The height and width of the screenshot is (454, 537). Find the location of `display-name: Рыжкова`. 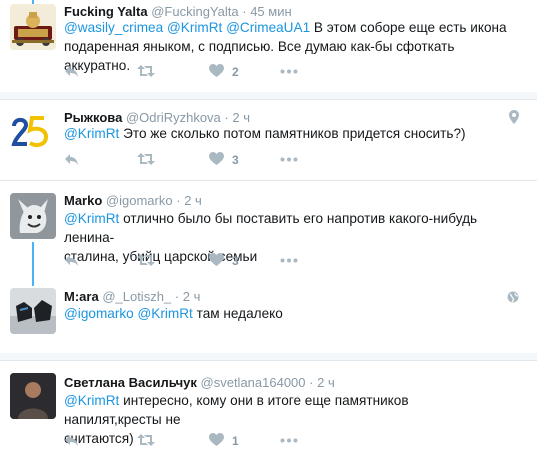

display-name: Рыжкова is located at coordinates (93, 117).